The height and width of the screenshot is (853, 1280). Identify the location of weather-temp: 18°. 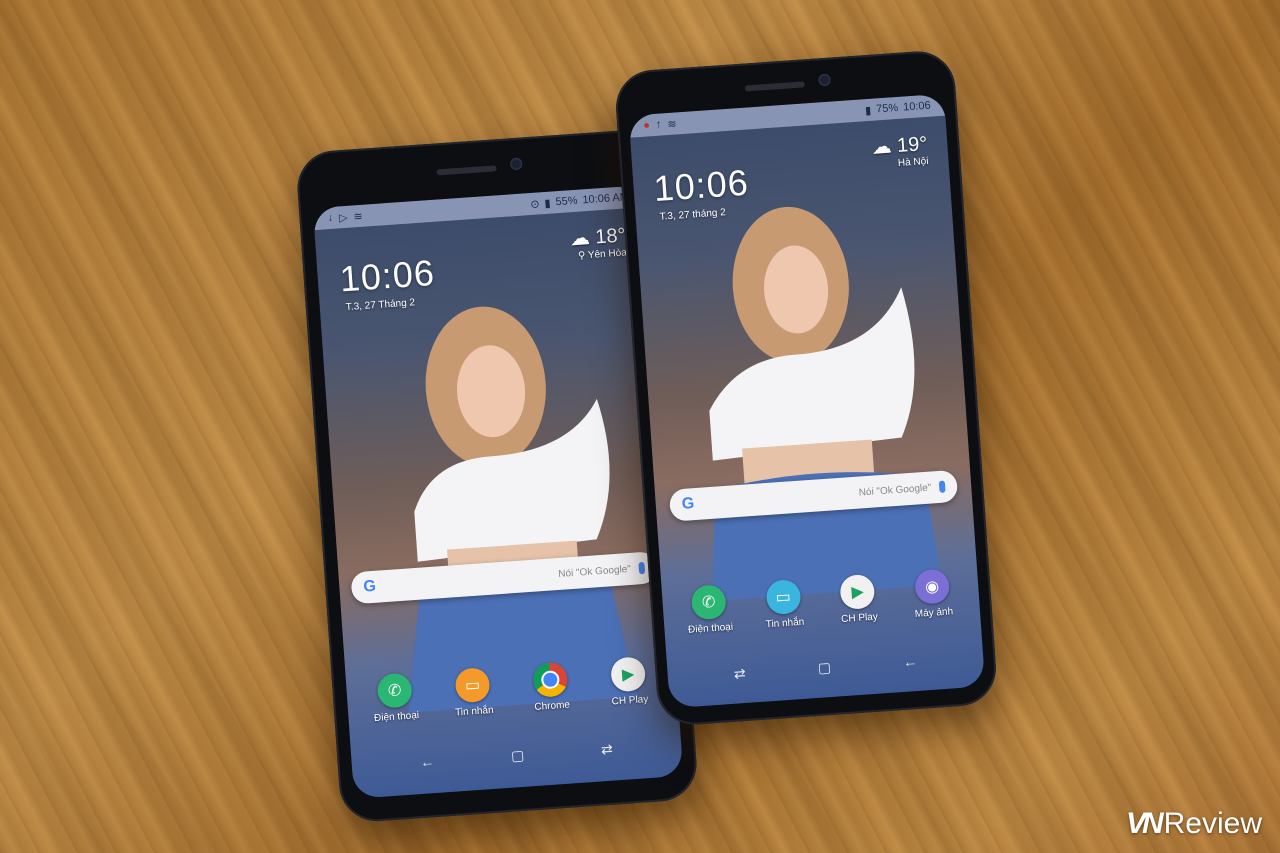
(610, 236).